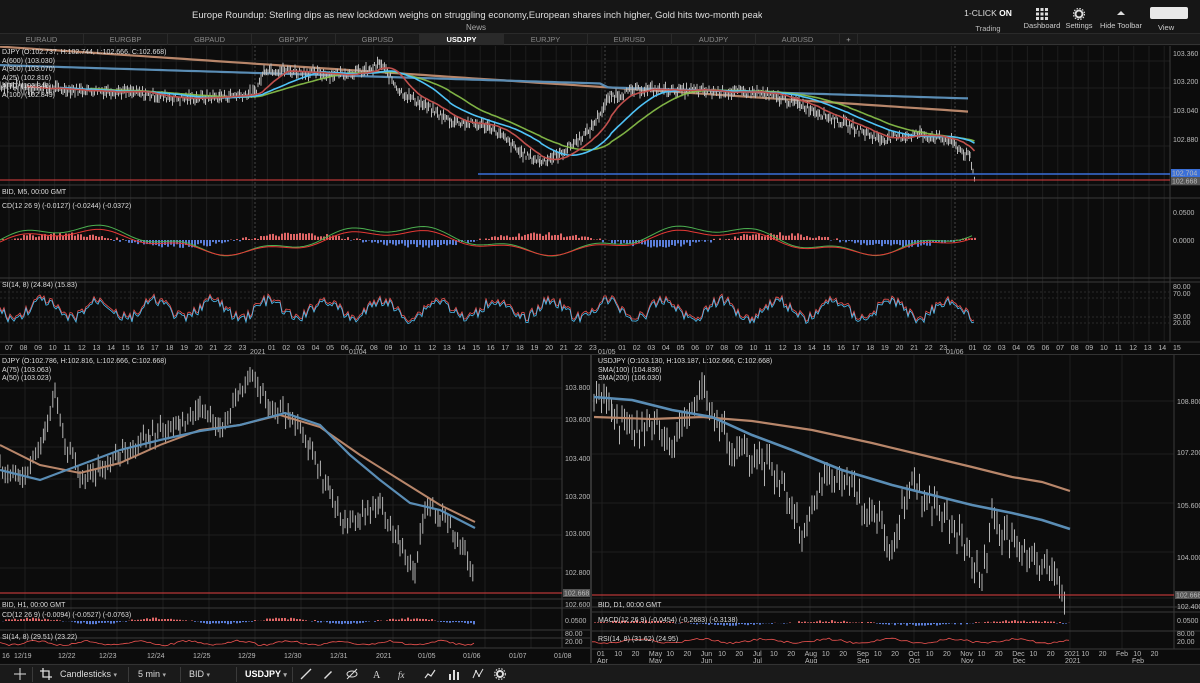  I want to click on pencil-icon, so click(328, 674).